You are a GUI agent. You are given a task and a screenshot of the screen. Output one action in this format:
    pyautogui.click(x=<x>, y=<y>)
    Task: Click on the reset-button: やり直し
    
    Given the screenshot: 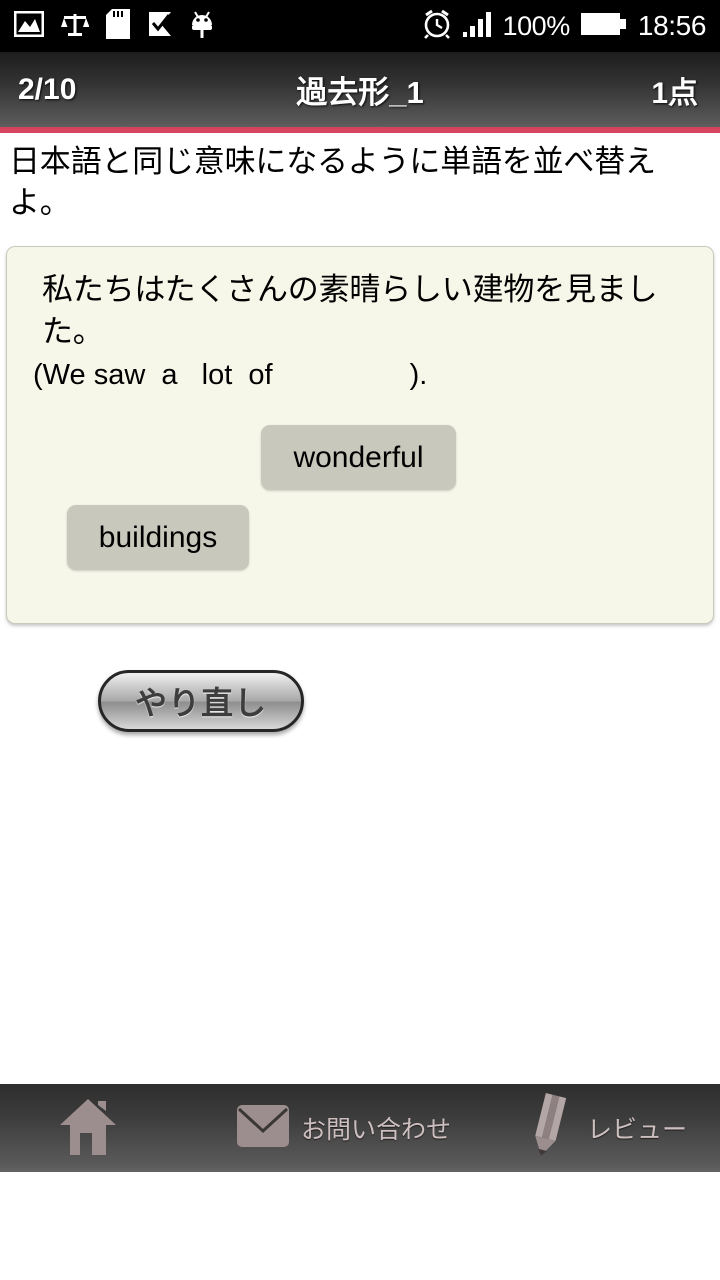 What is the action you would take?
    pyautogui.click(x=201, y=701)
    